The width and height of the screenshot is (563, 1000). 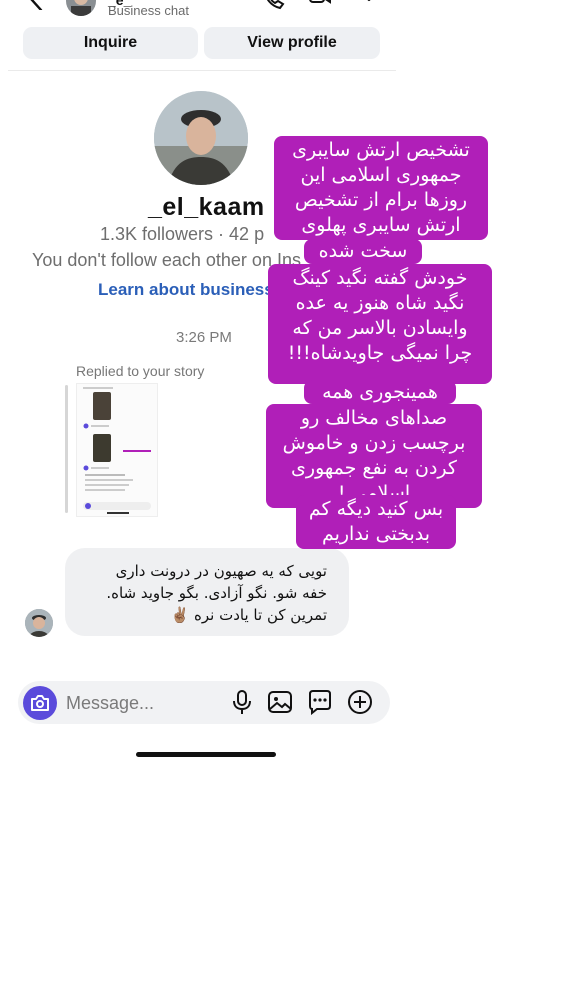 I want to click on message-line: خفه شو. نگو آزادی. بگو جاوید شاه., so click(x=216, y=593).